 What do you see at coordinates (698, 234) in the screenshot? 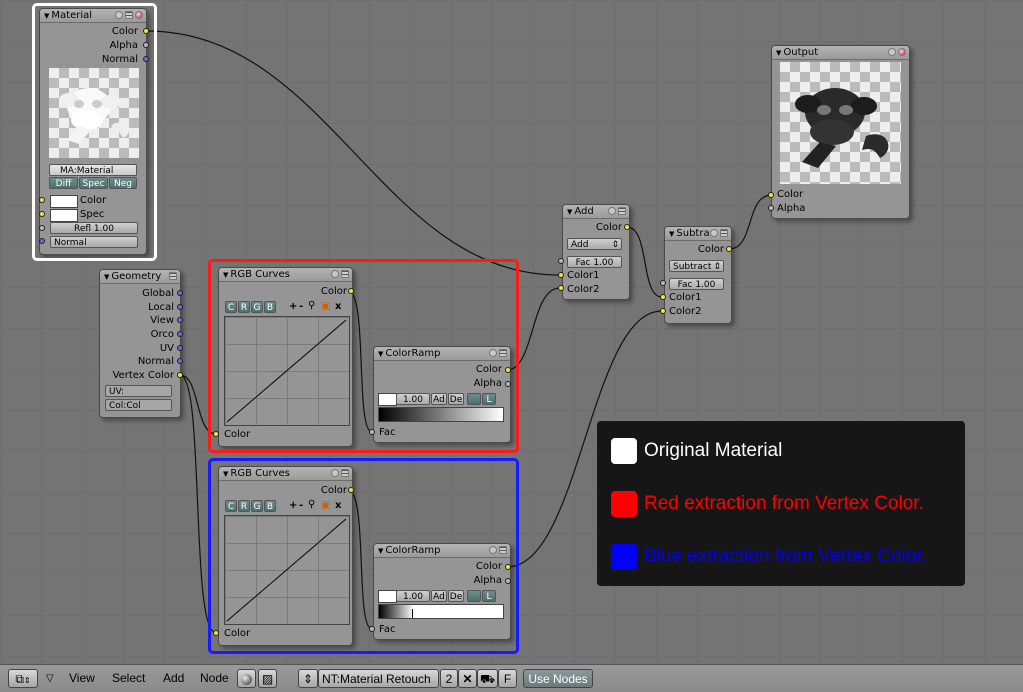
I see `subtract-node-header: ▼ Subtra` at bounding box center [698, 234].